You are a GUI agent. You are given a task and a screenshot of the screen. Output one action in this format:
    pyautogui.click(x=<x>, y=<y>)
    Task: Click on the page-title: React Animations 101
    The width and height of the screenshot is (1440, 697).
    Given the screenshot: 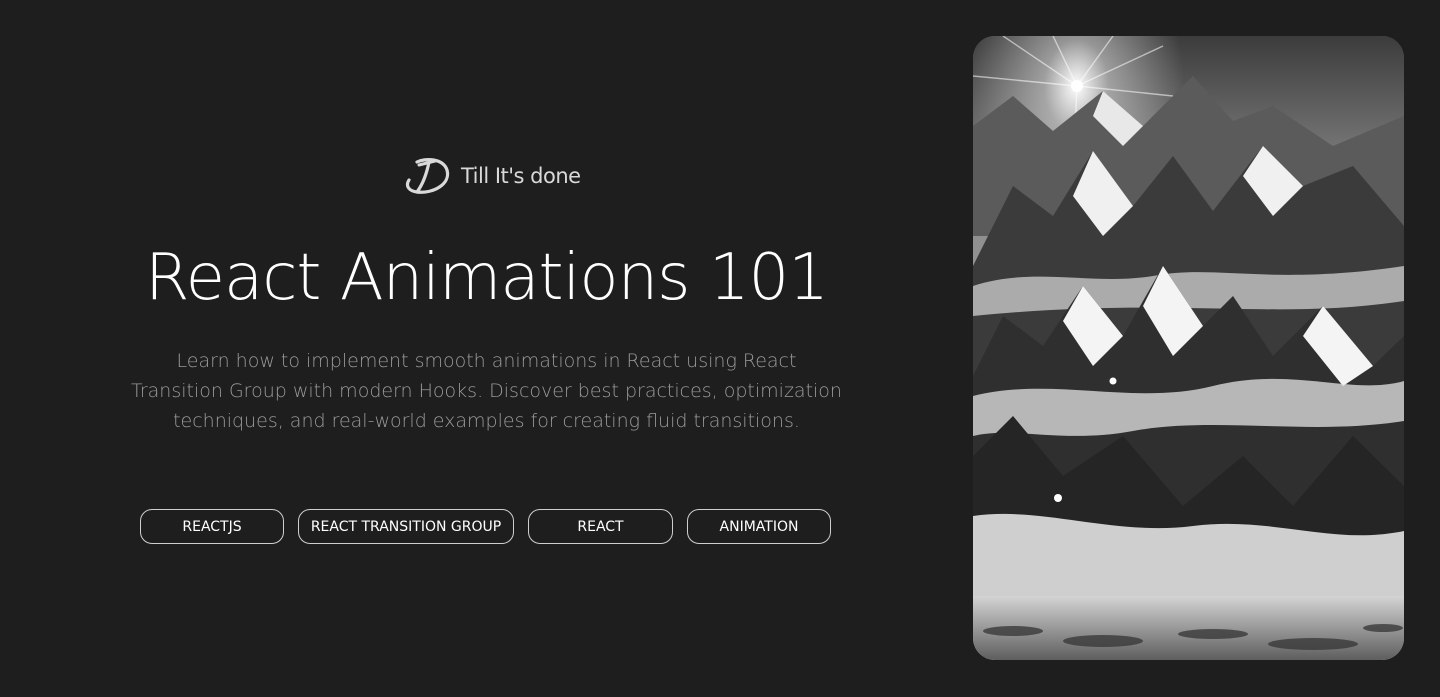 What is the action you would take?
    pyautogui.click(x=487, y=278)
    